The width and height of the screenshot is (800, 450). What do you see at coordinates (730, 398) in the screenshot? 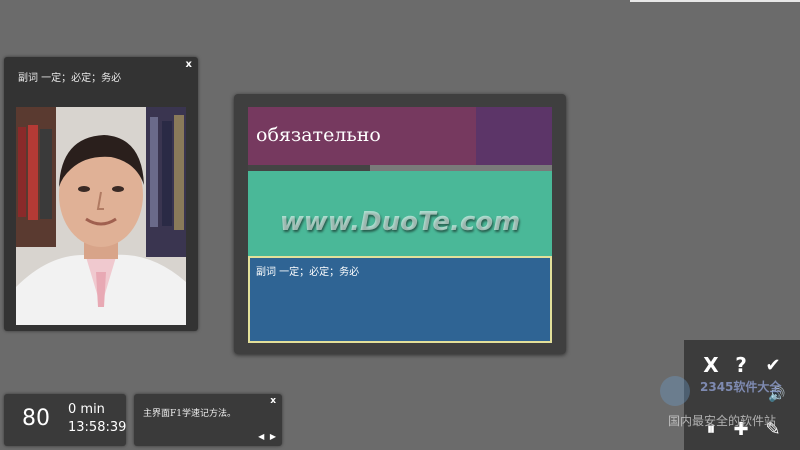
I see `site-watermark: 2345软件大全 国内最安全的软件站` at bounding box center [730, 398].